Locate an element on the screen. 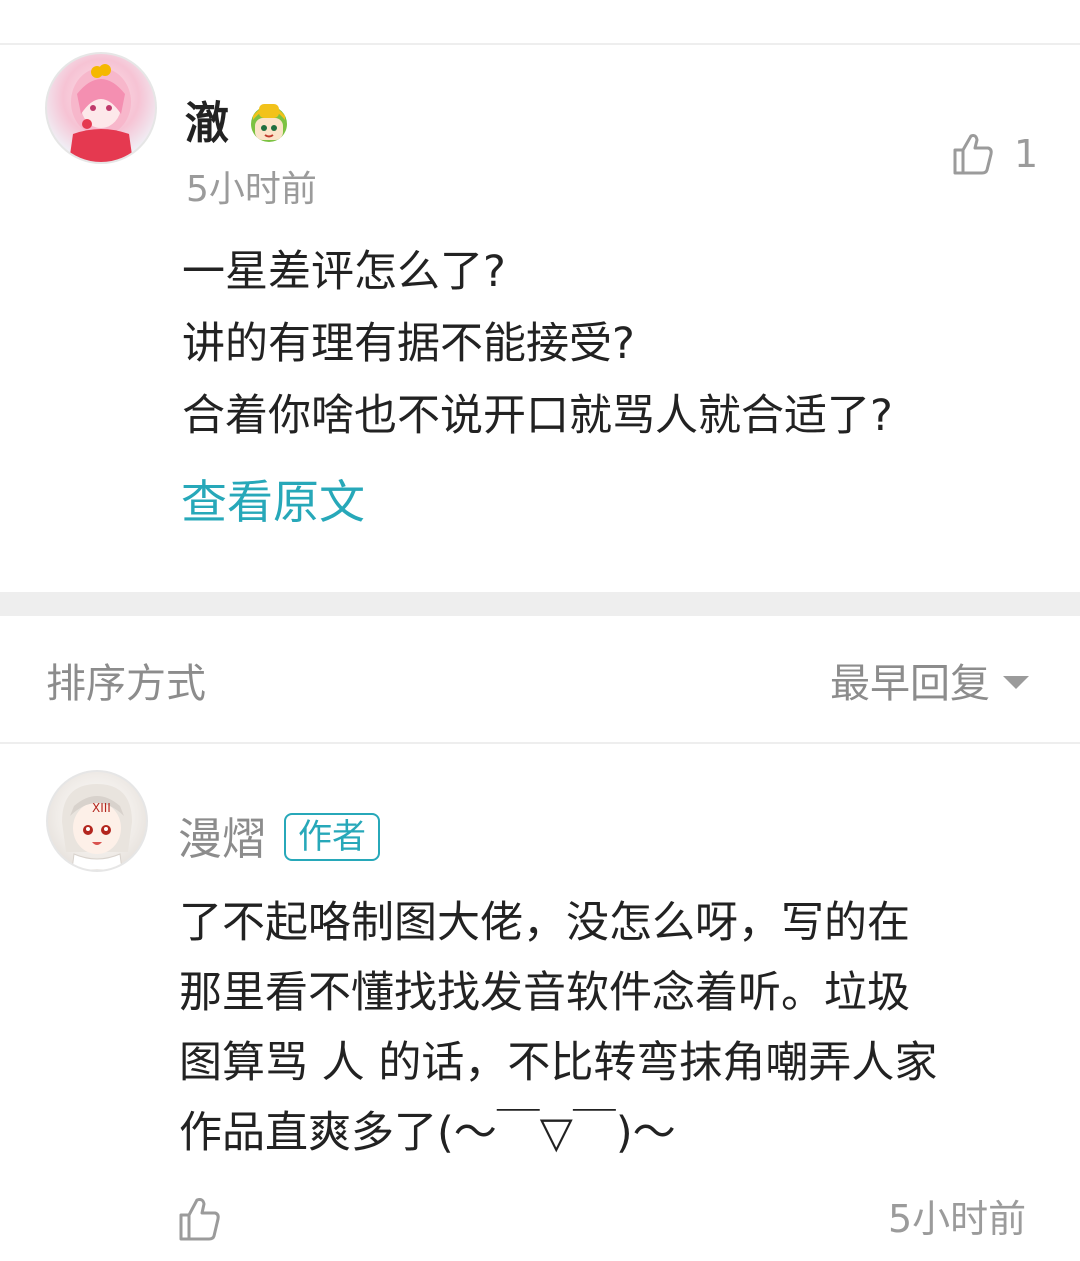 This screenshot has width=1080, height=1261. reply-line: 图算骂 人 的话，不比转弯抹角嘲弄人家 is located at coordinates (558, 1063).